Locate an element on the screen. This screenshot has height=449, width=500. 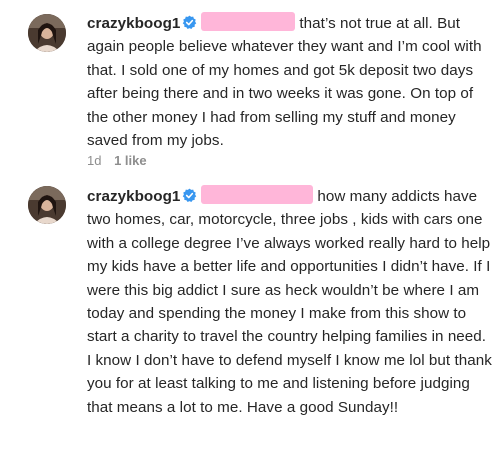
timestamp: 1d is located at coordinates (94, 160).